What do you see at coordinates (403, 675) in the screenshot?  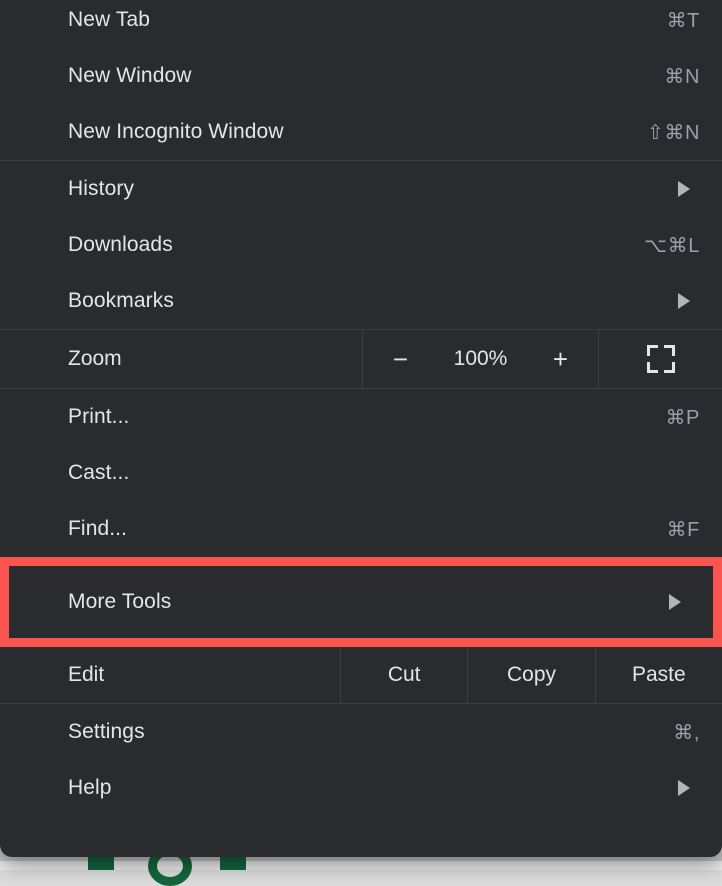 I see `edit-cut-button: Cut` at bounding box center [403, 675].